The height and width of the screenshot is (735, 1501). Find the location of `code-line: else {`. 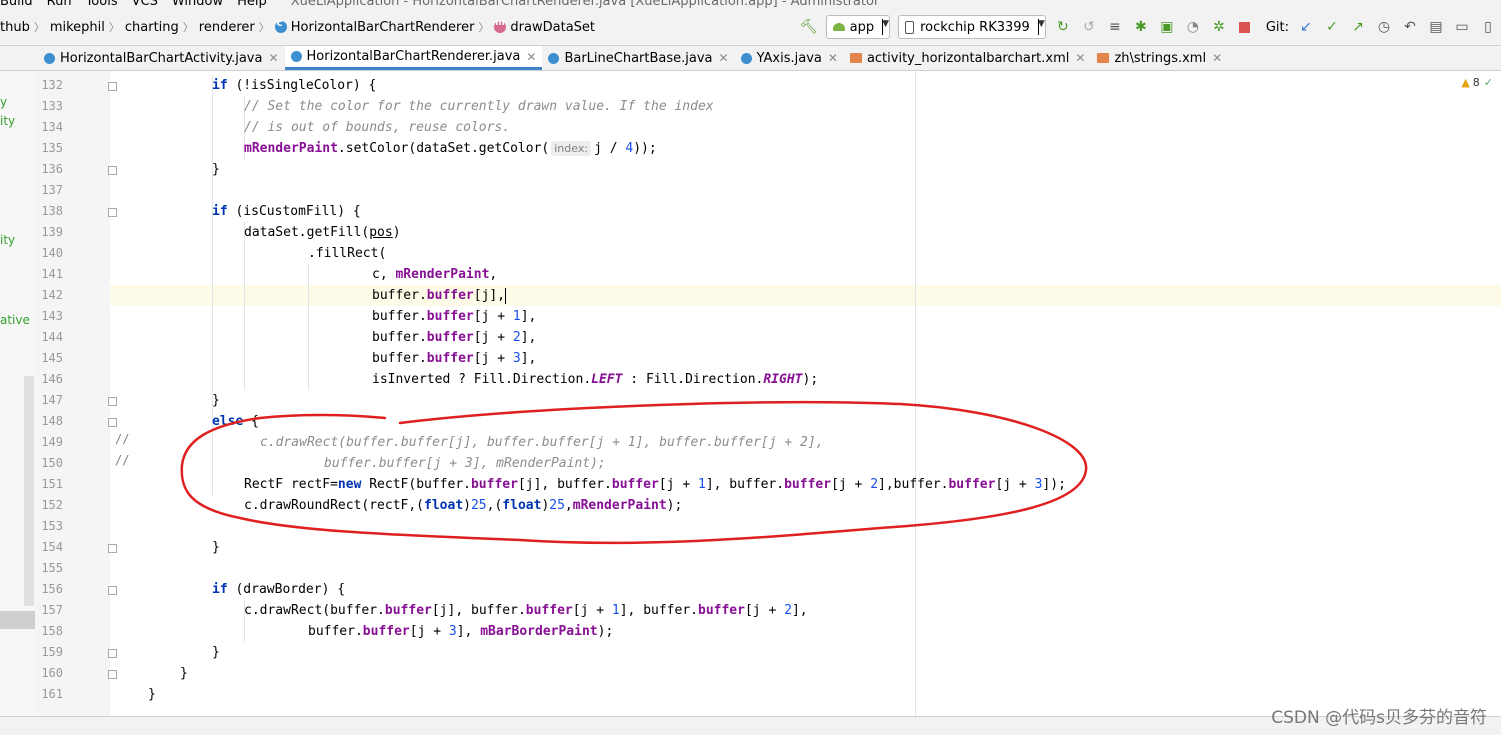

code-line: else { is located at coordinates (235, 421).